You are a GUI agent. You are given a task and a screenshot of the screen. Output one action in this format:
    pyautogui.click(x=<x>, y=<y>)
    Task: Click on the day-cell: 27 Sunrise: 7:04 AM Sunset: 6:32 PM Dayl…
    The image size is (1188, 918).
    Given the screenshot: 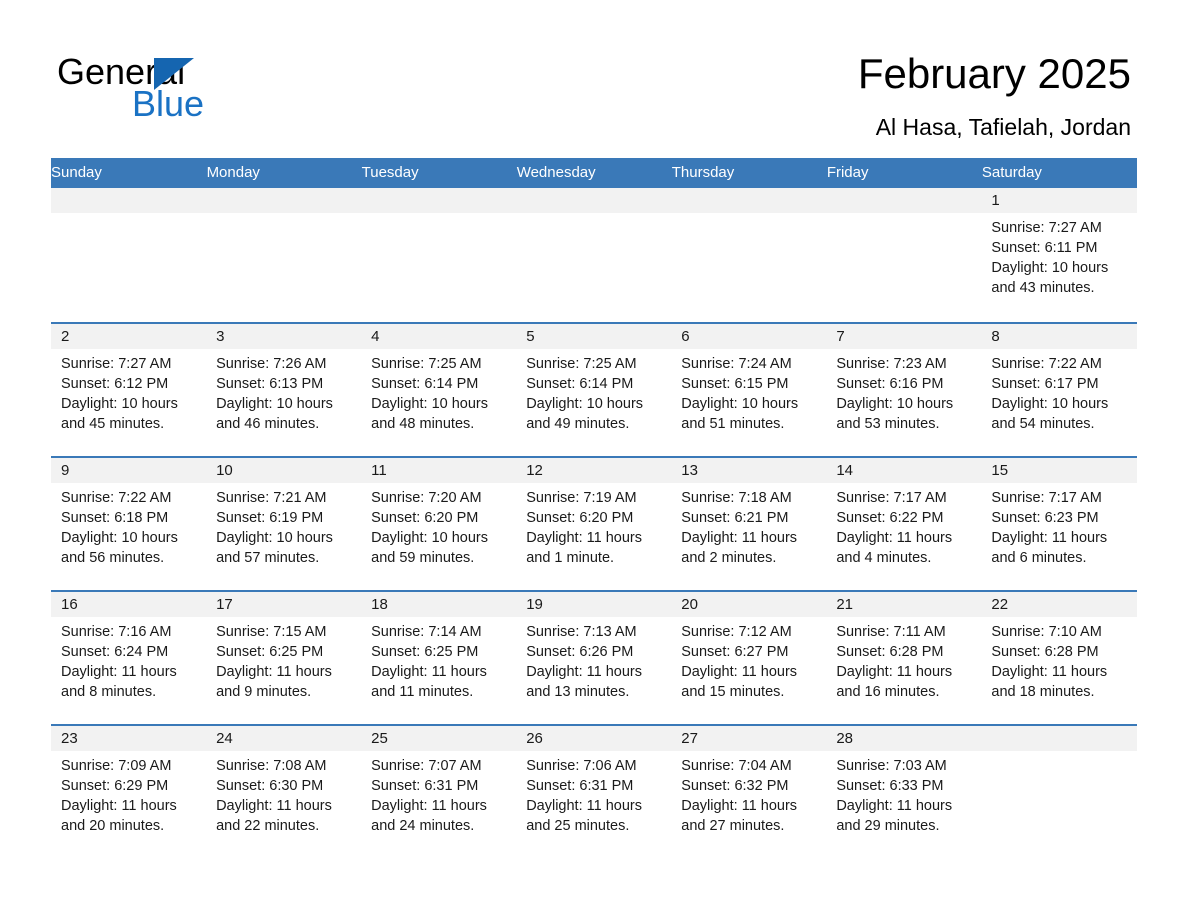 What is the action you would take?
    pyautogui.click(x=749, y=782)
    